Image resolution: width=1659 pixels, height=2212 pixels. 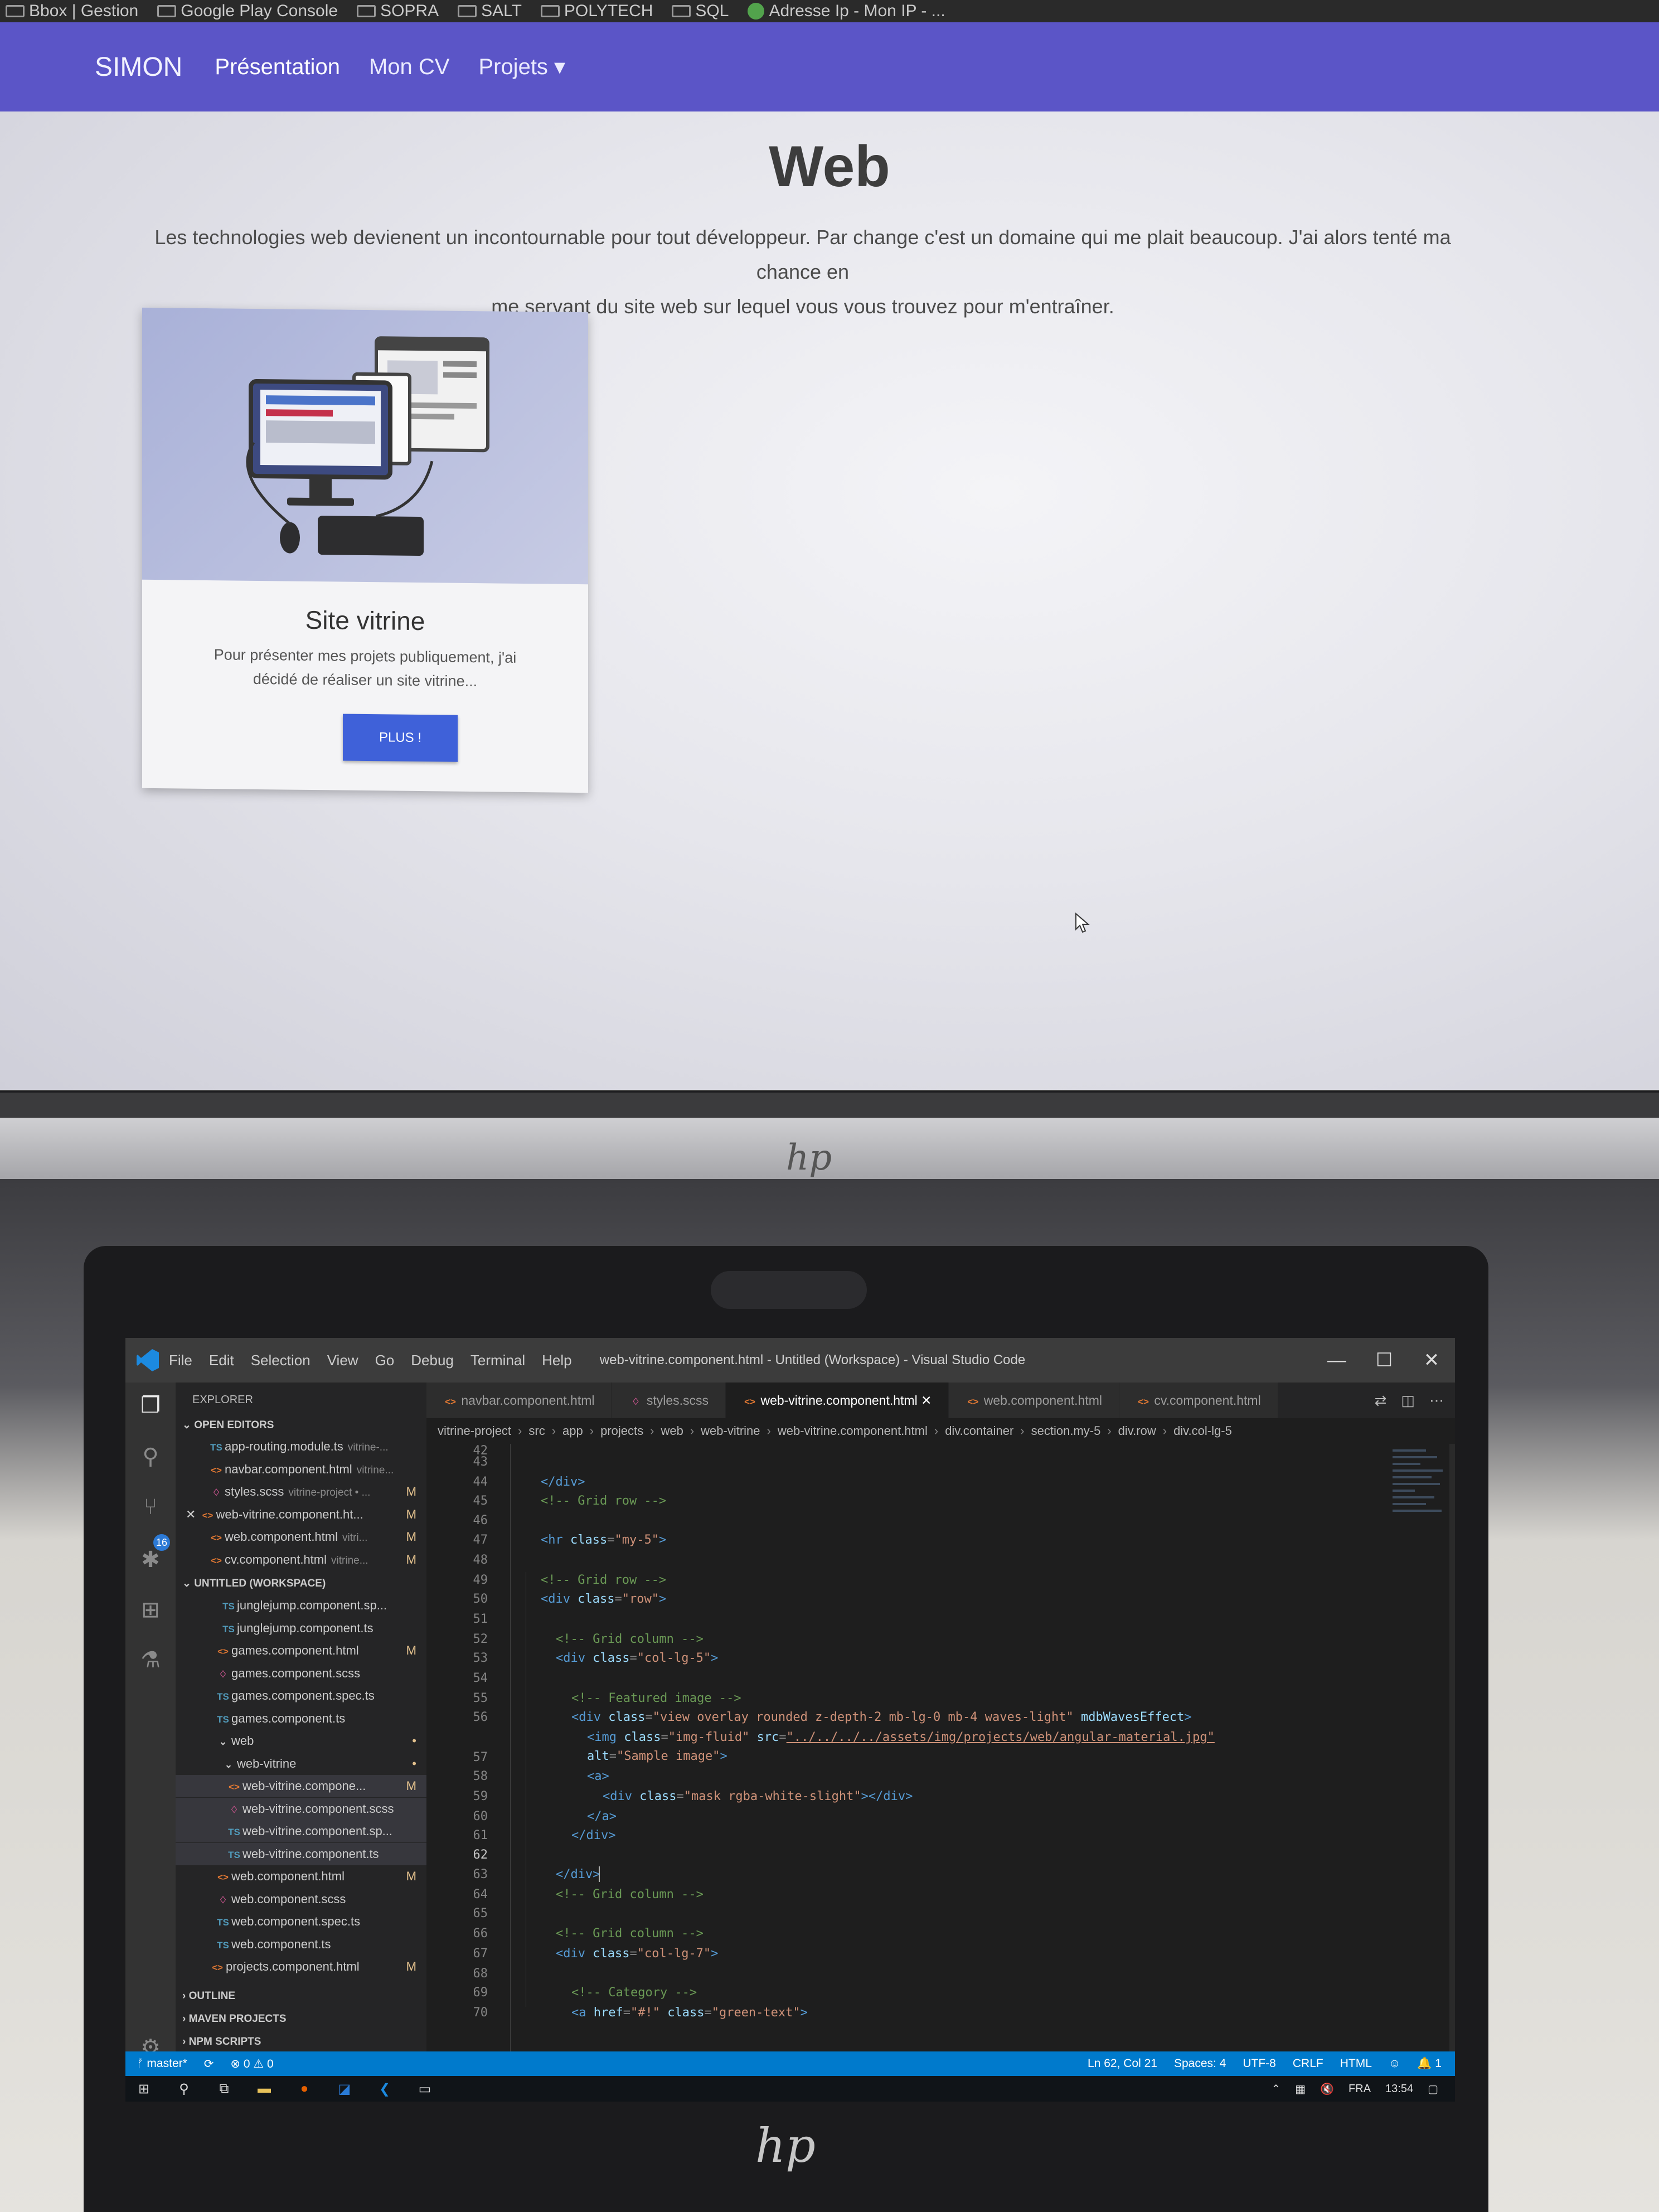 What do you see at coordinates (1429, 2063) in the screenshot?
I see `notifications-bell-icon: 🔔 1` at bounding box center [1429, 2063].